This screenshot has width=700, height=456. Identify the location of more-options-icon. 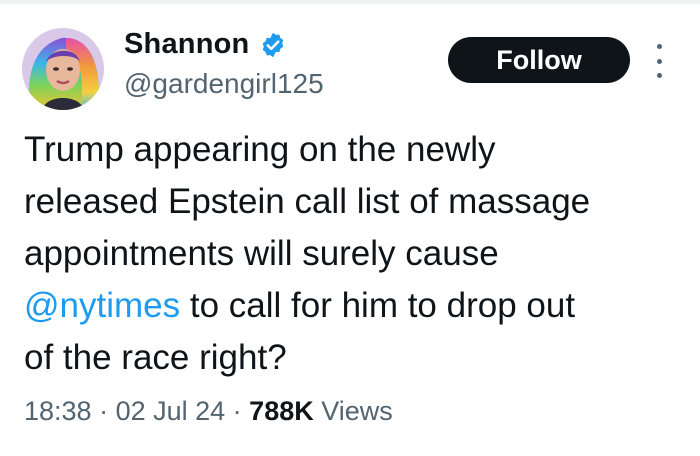
(659, 61).